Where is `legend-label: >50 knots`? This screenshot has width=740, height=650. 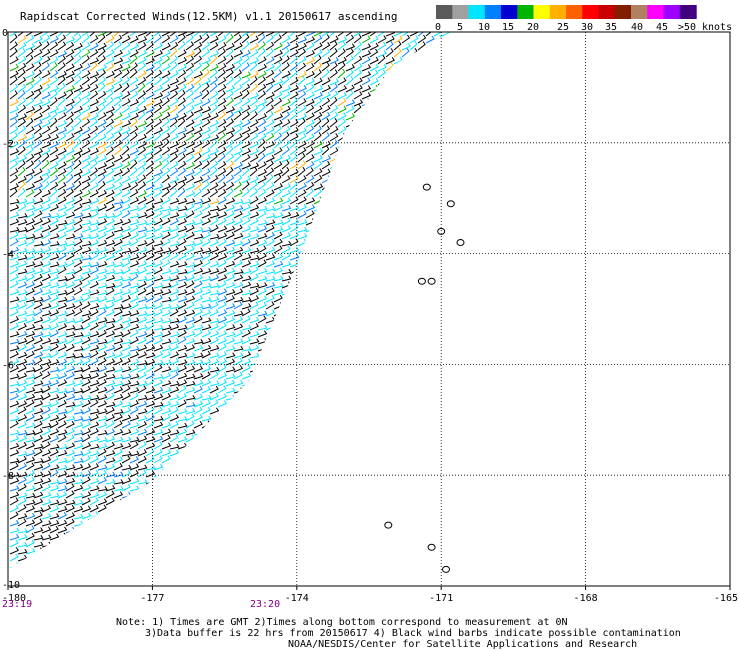 legend-label: >50 knots is located at coordinates (705, 27).